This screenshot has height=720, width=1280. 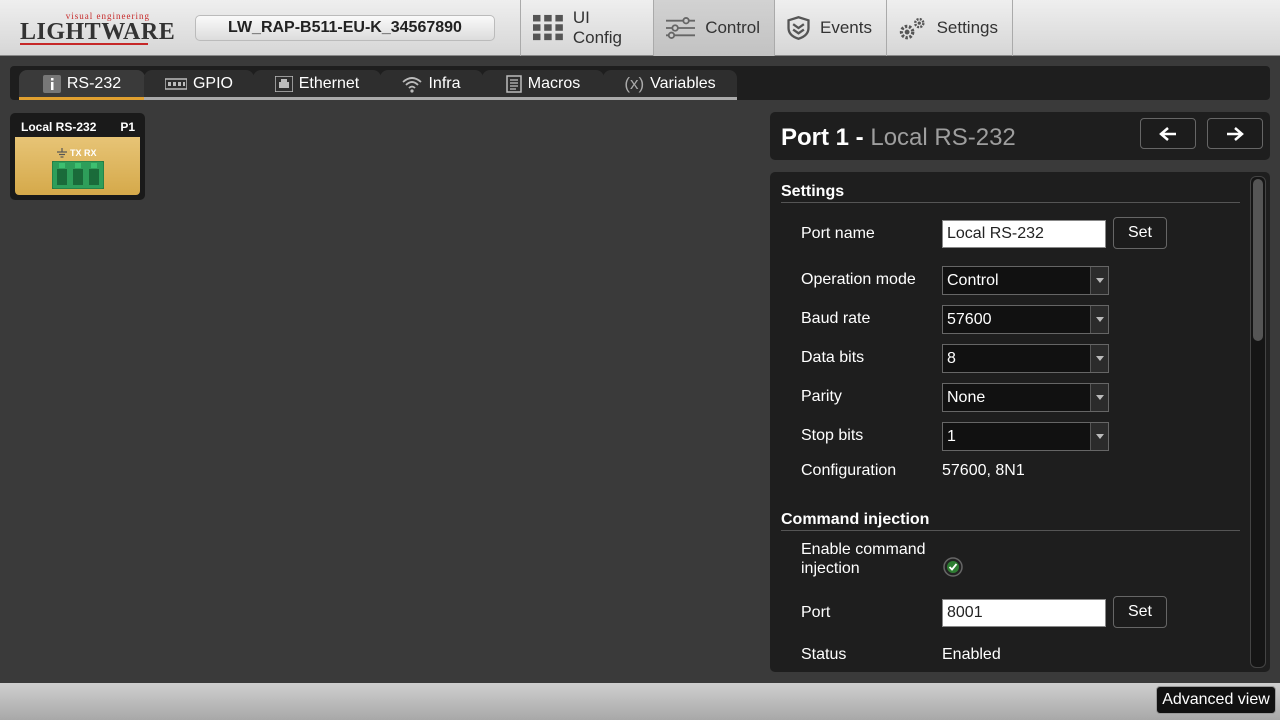 I want to click on logo-underline, so click(x=84, y=44).